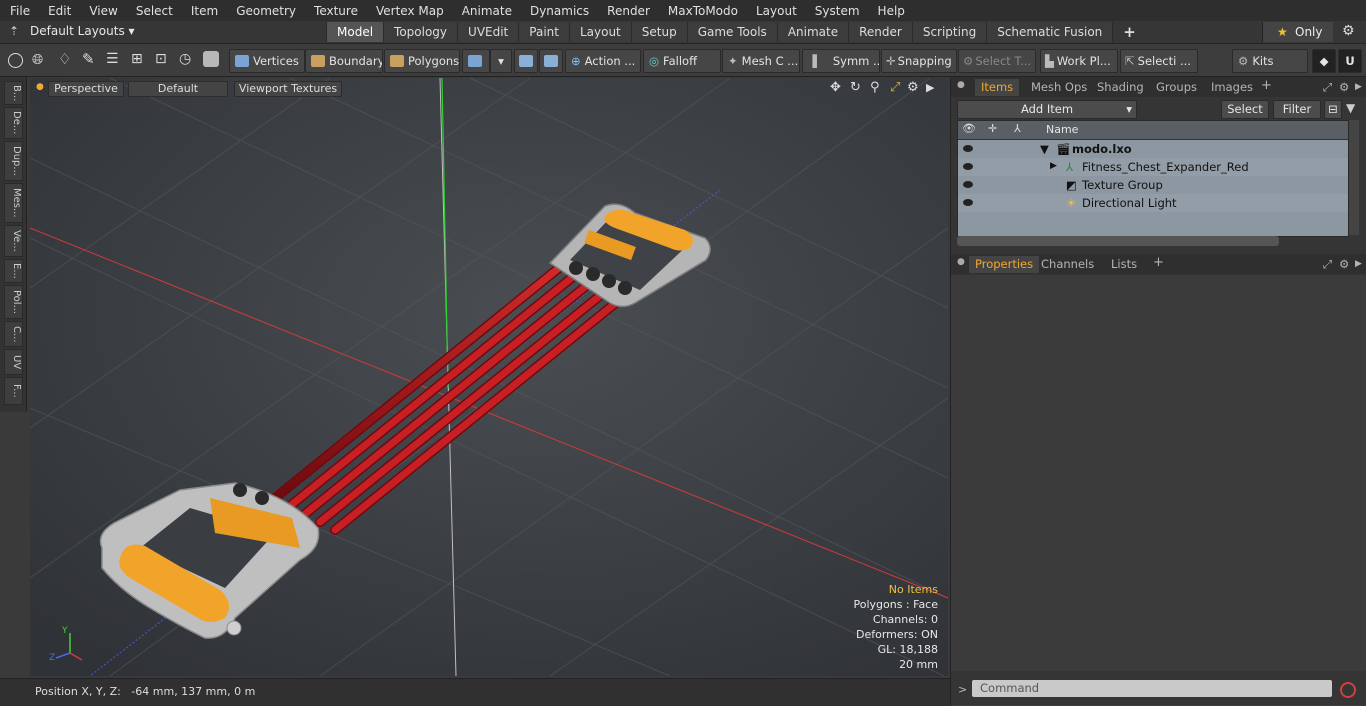 The width and height of the screenshot is (1366, 706). I want to click on tab-scripting: Scripting, so click(949, 32).